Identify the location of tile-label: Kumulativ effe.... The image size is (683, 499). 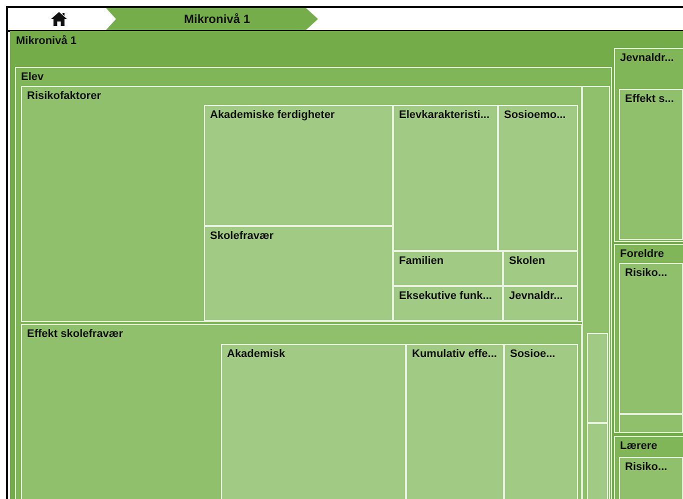
(454, 354).